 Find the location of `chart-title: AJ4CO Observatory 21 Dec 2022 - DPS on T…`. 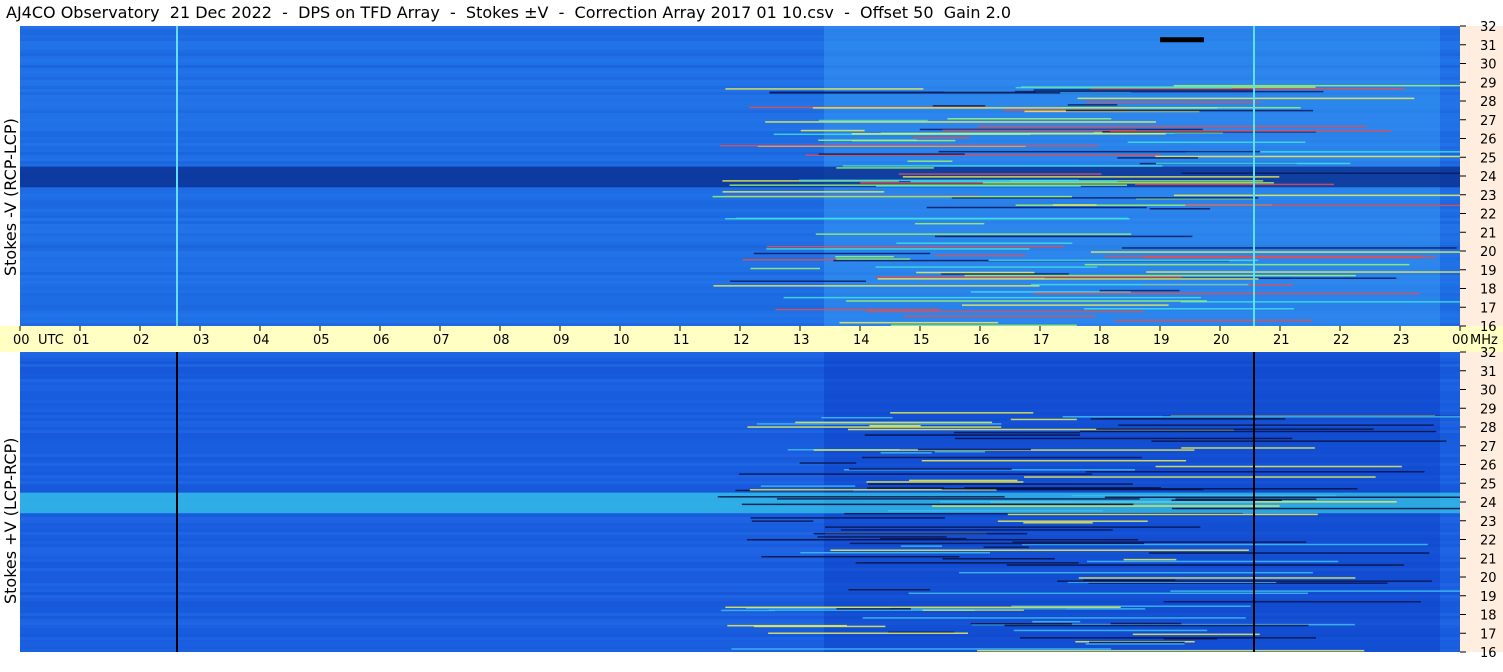

chart-title: AJ4CO Observatory 21 Dec 2022 - DPS on T… is located at coordinates (509, 12).